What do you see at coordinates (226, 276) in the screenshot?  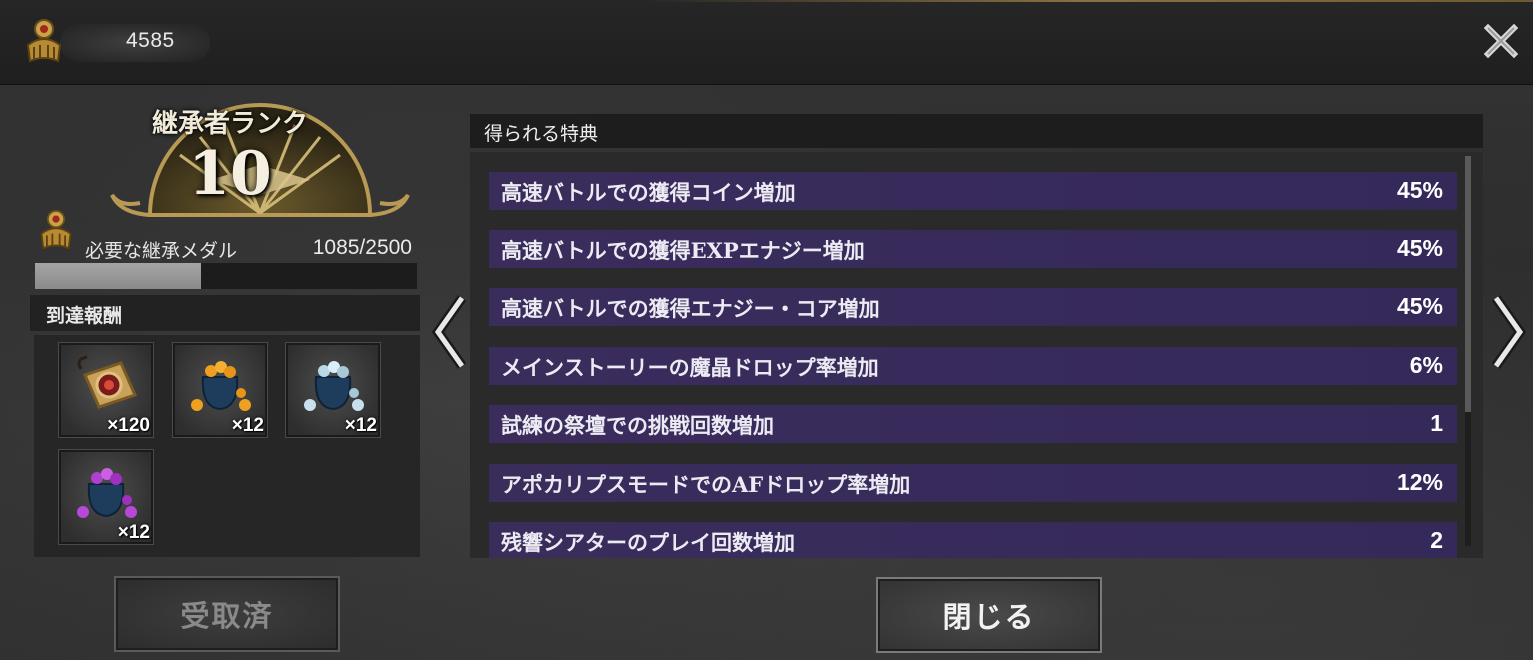 I see `rank-progress-bar` at bounding box center [226, 276].